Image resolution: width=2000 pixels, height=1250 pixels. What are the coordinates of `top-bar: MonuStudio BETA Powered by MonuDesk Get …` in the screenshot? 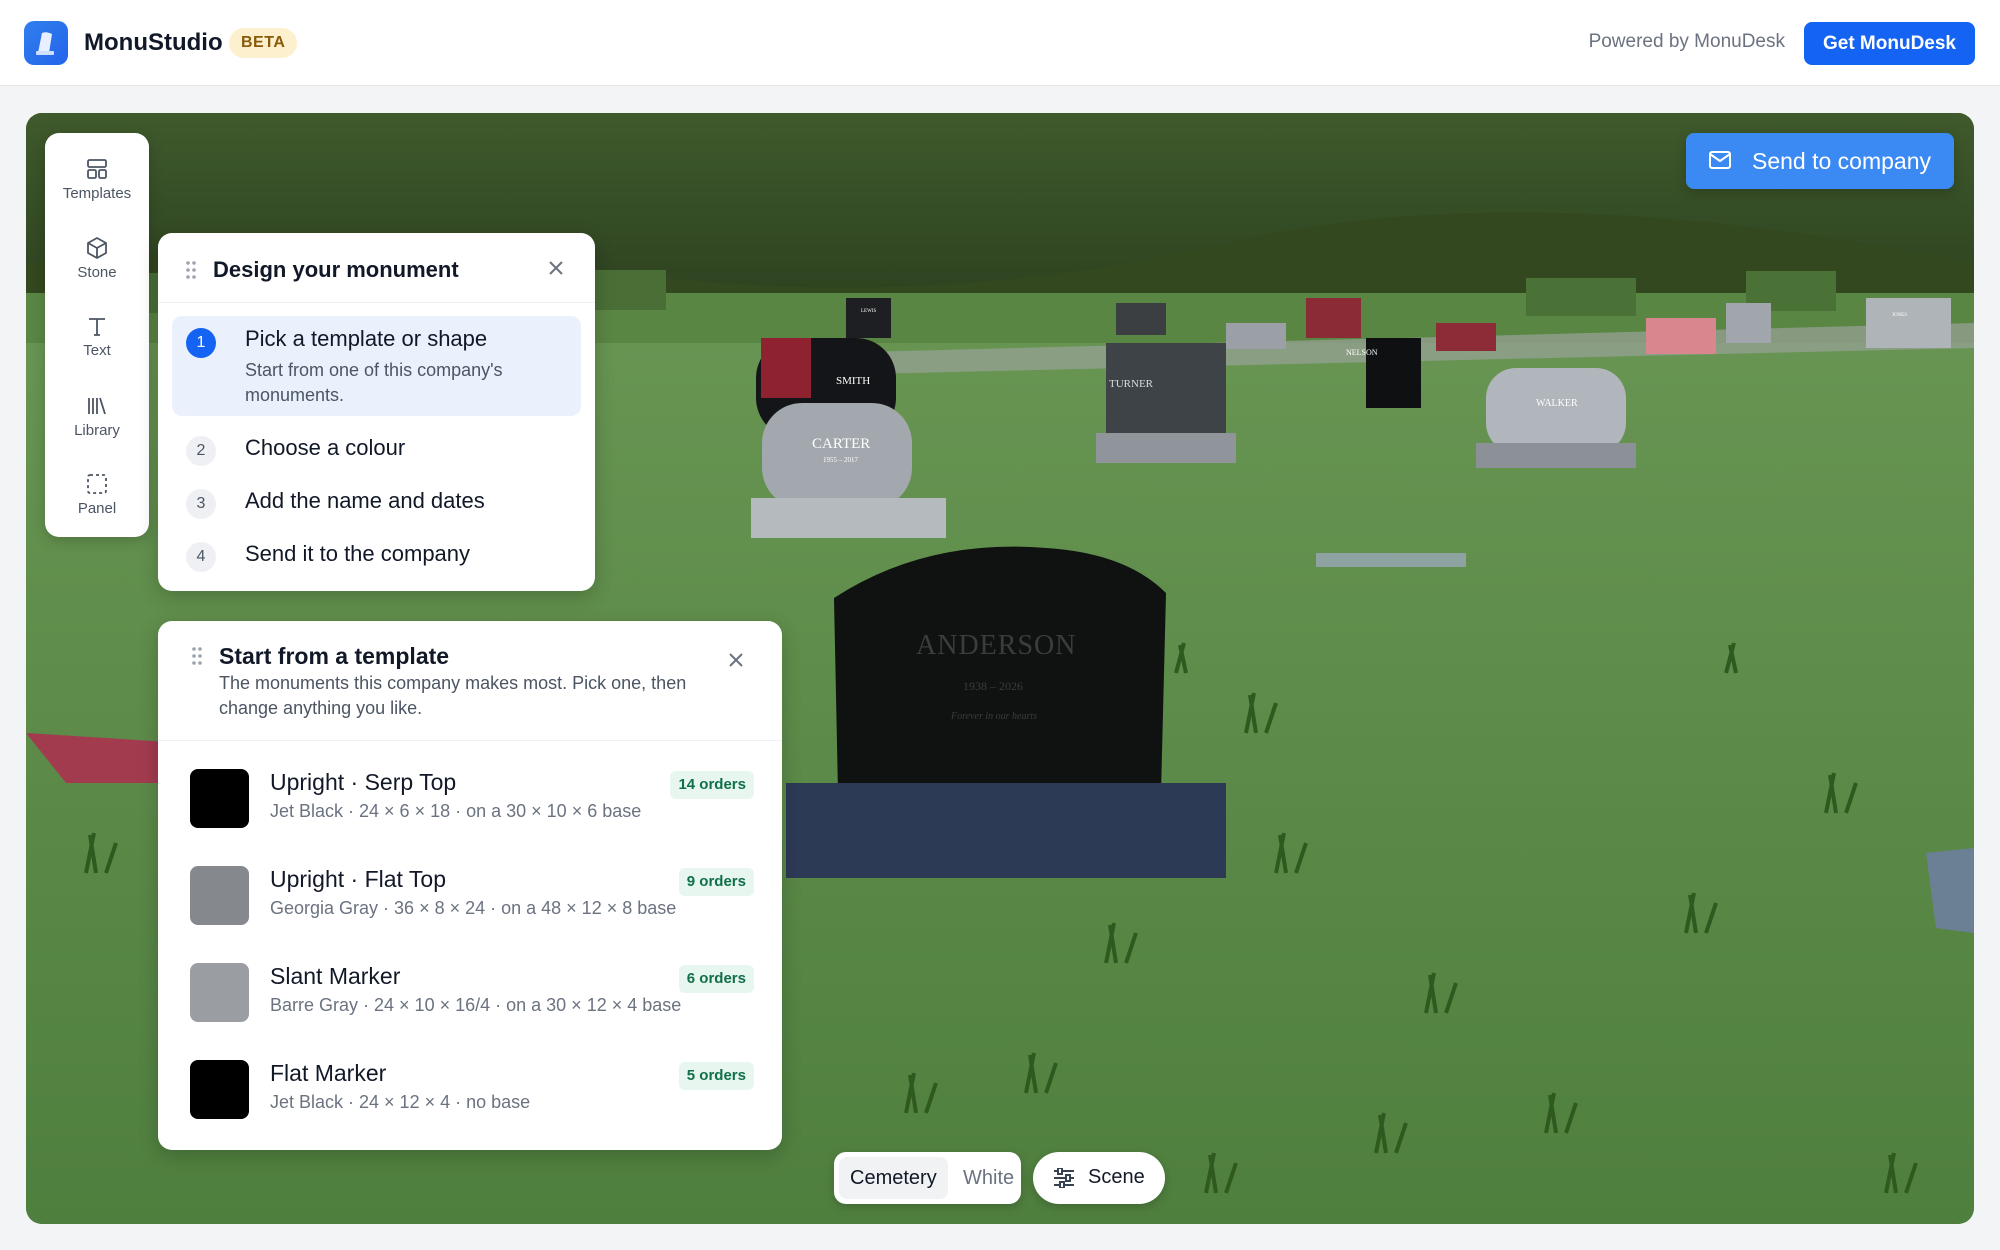 It's located at (1000, 43).